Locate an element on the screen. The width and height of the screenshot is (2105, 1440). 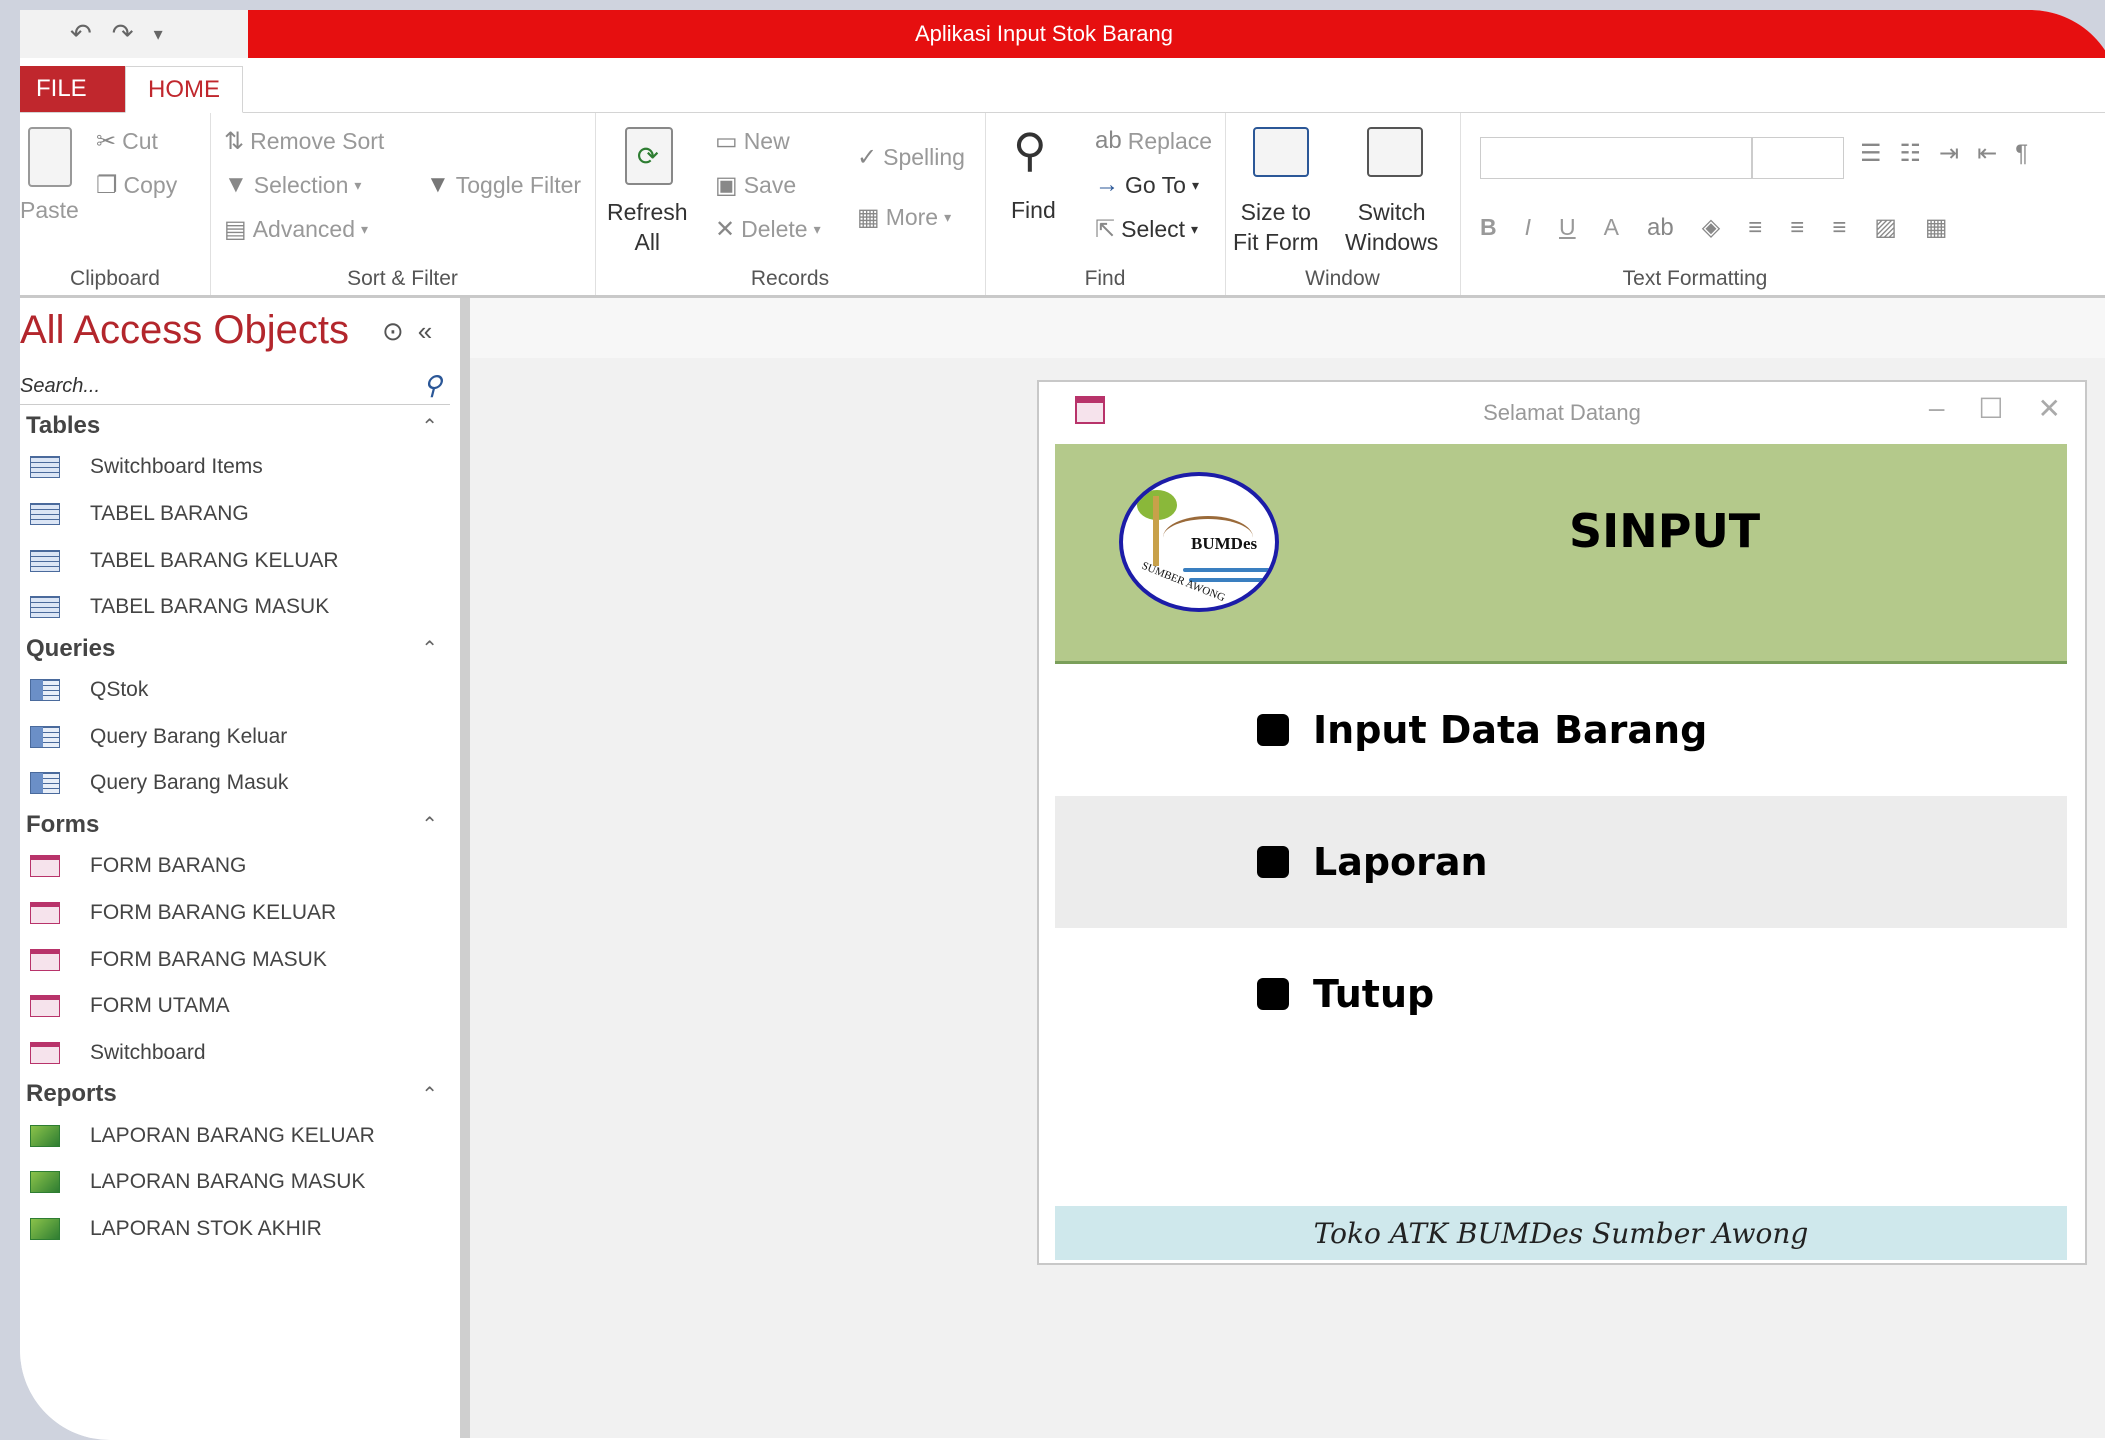
nav-item-form-barang: FORM BARANG is located at coordinates (235, 866).